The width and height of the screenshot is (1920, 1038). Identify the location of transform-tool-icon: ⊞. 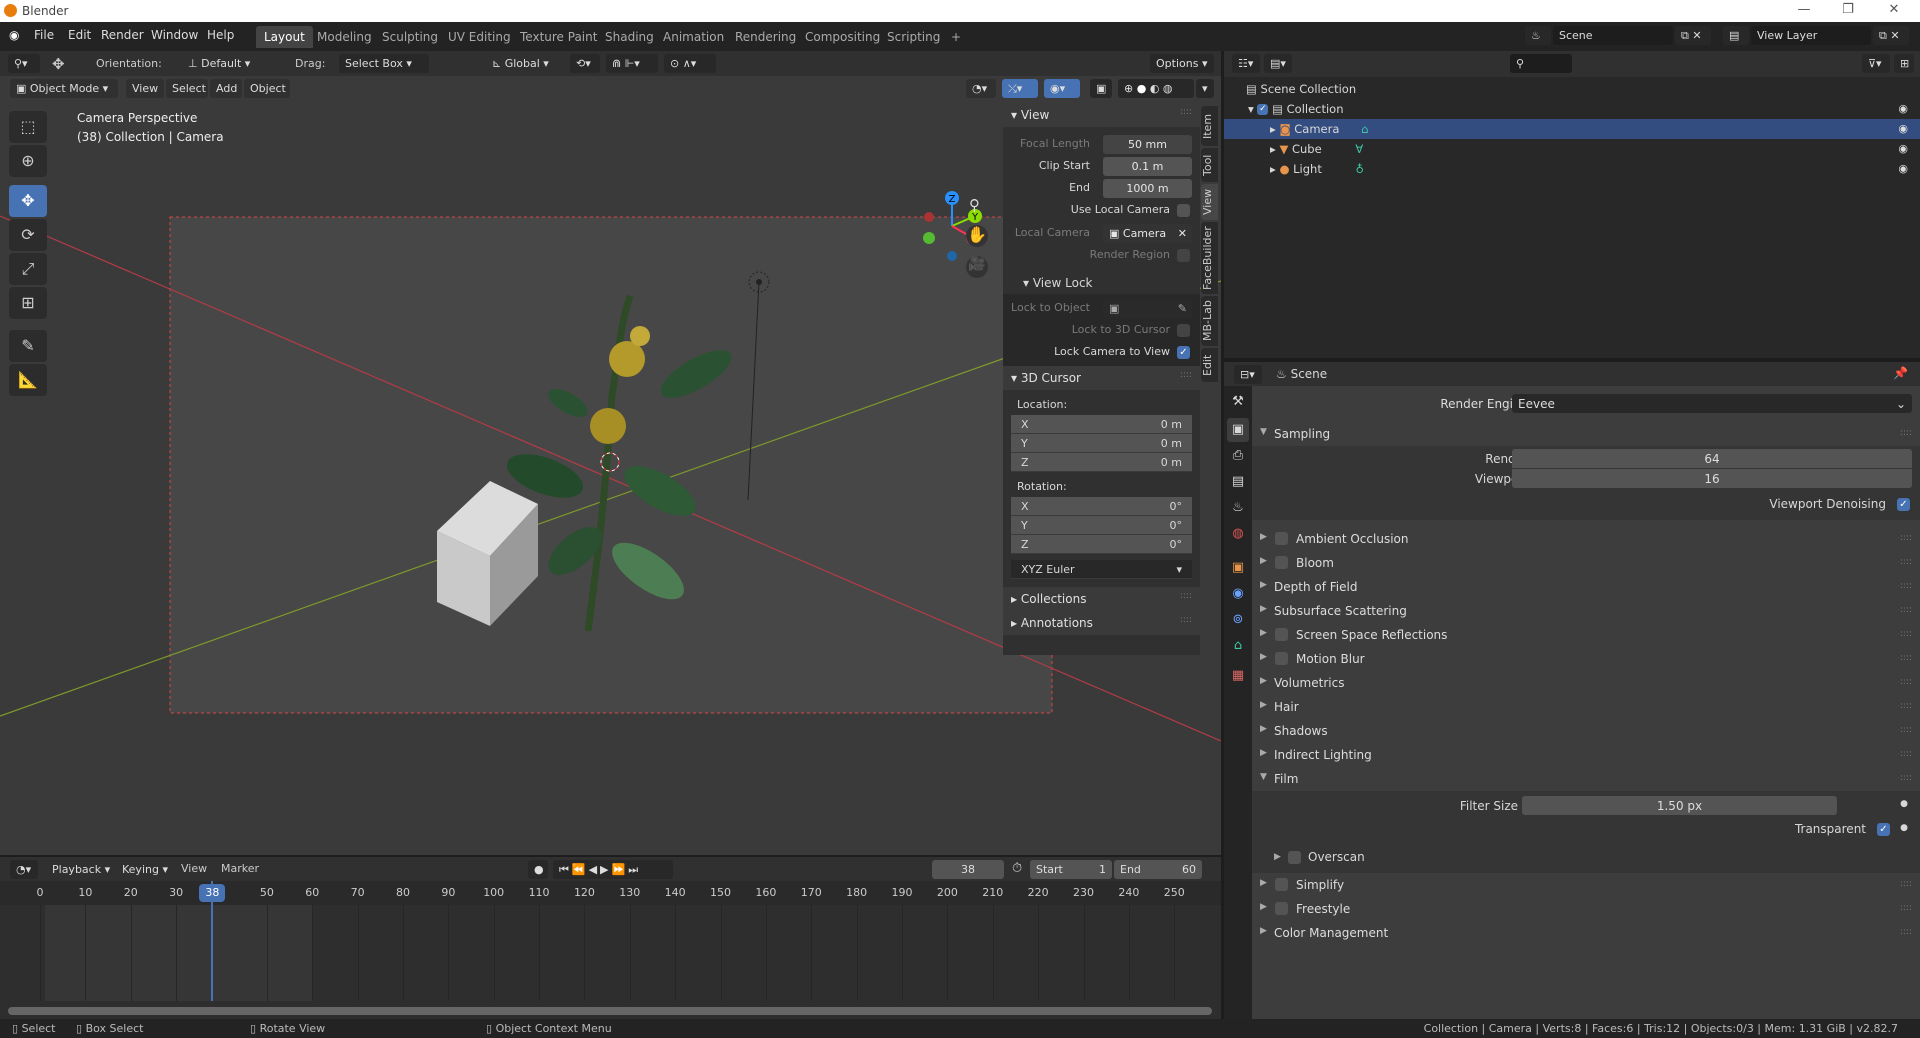
(28, 303).